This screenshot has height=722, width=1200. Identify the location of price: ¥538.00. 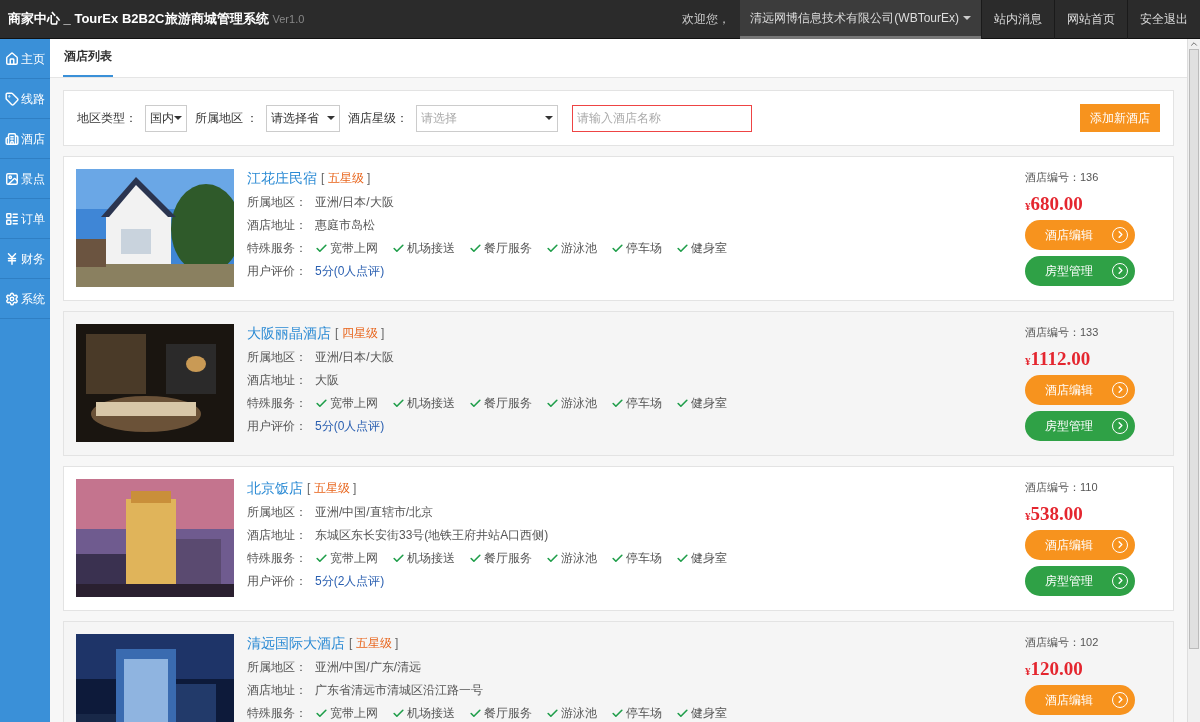
(1054, 513).